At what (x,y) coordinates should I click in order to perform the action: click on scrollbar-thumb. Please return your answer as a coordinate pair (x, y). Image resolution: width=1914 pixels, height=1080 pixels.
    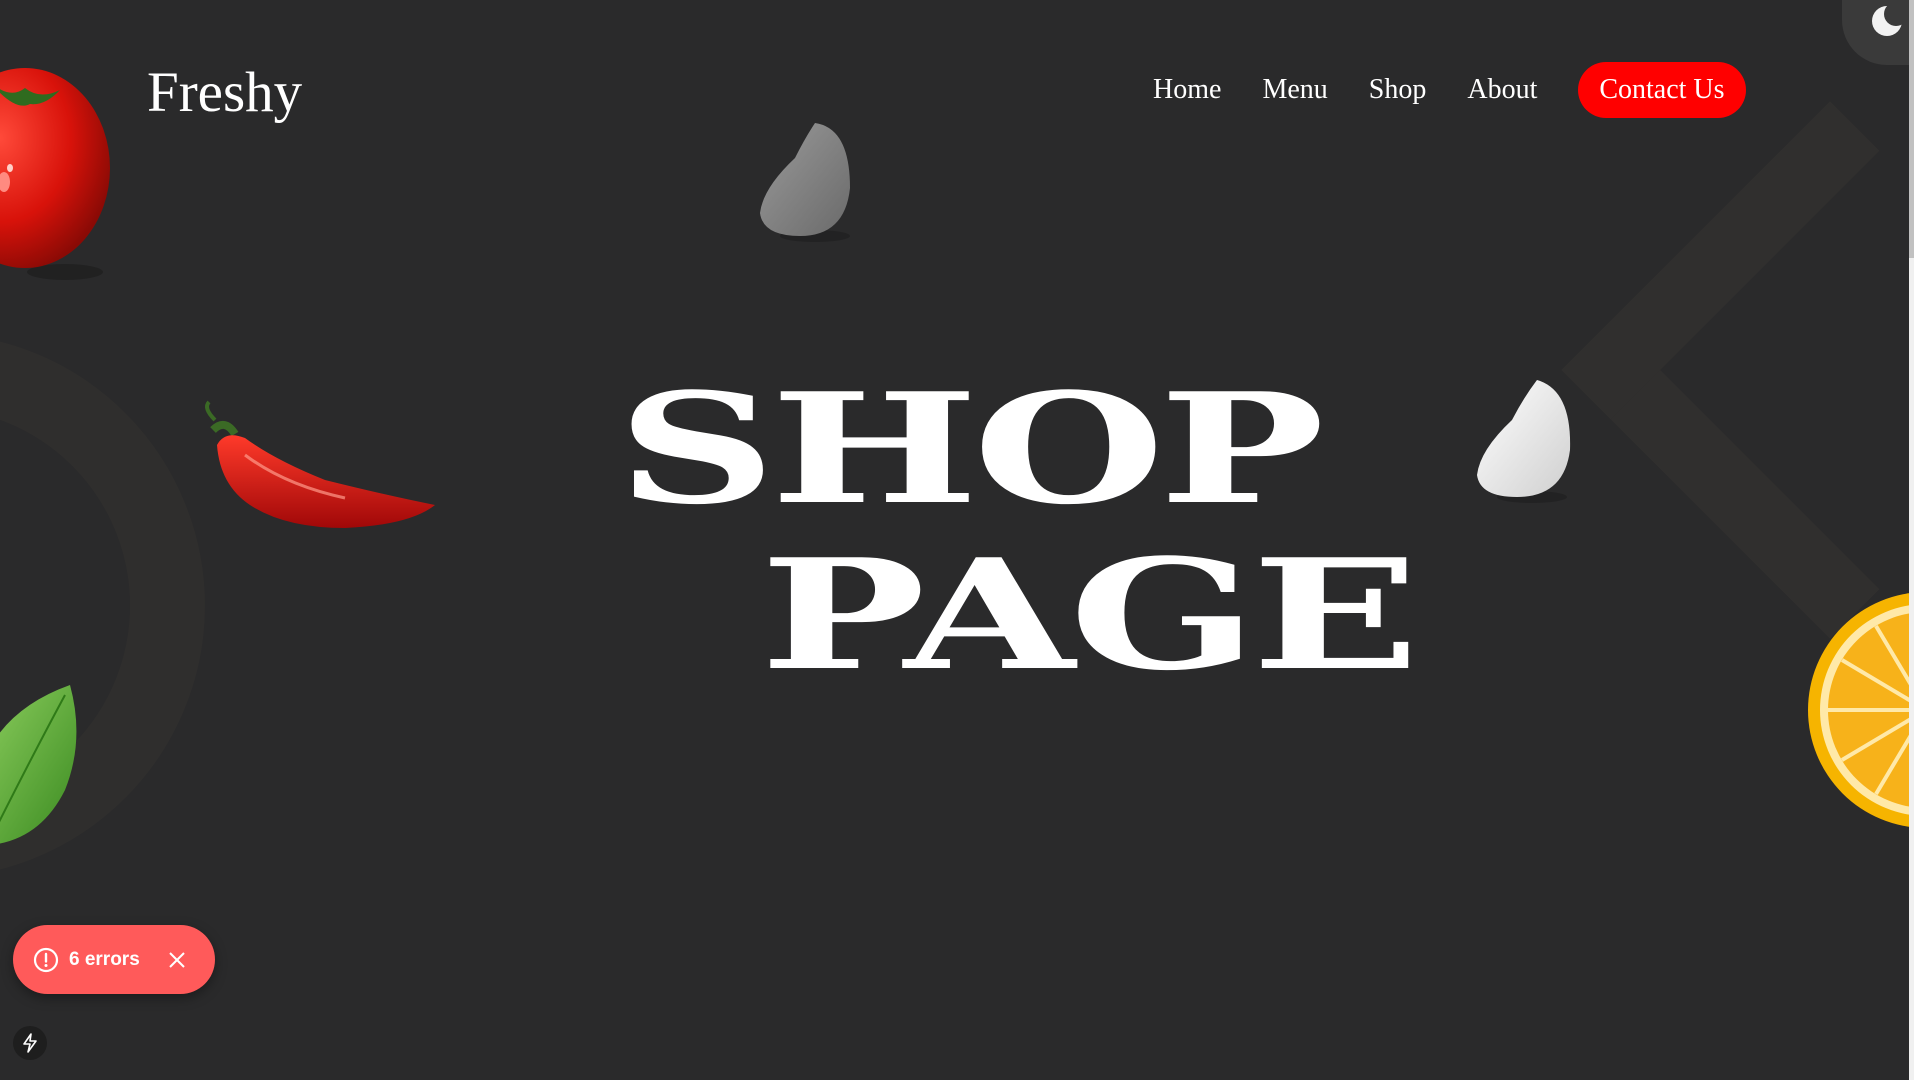
    Looking at the image, I should click on (1911, 129).